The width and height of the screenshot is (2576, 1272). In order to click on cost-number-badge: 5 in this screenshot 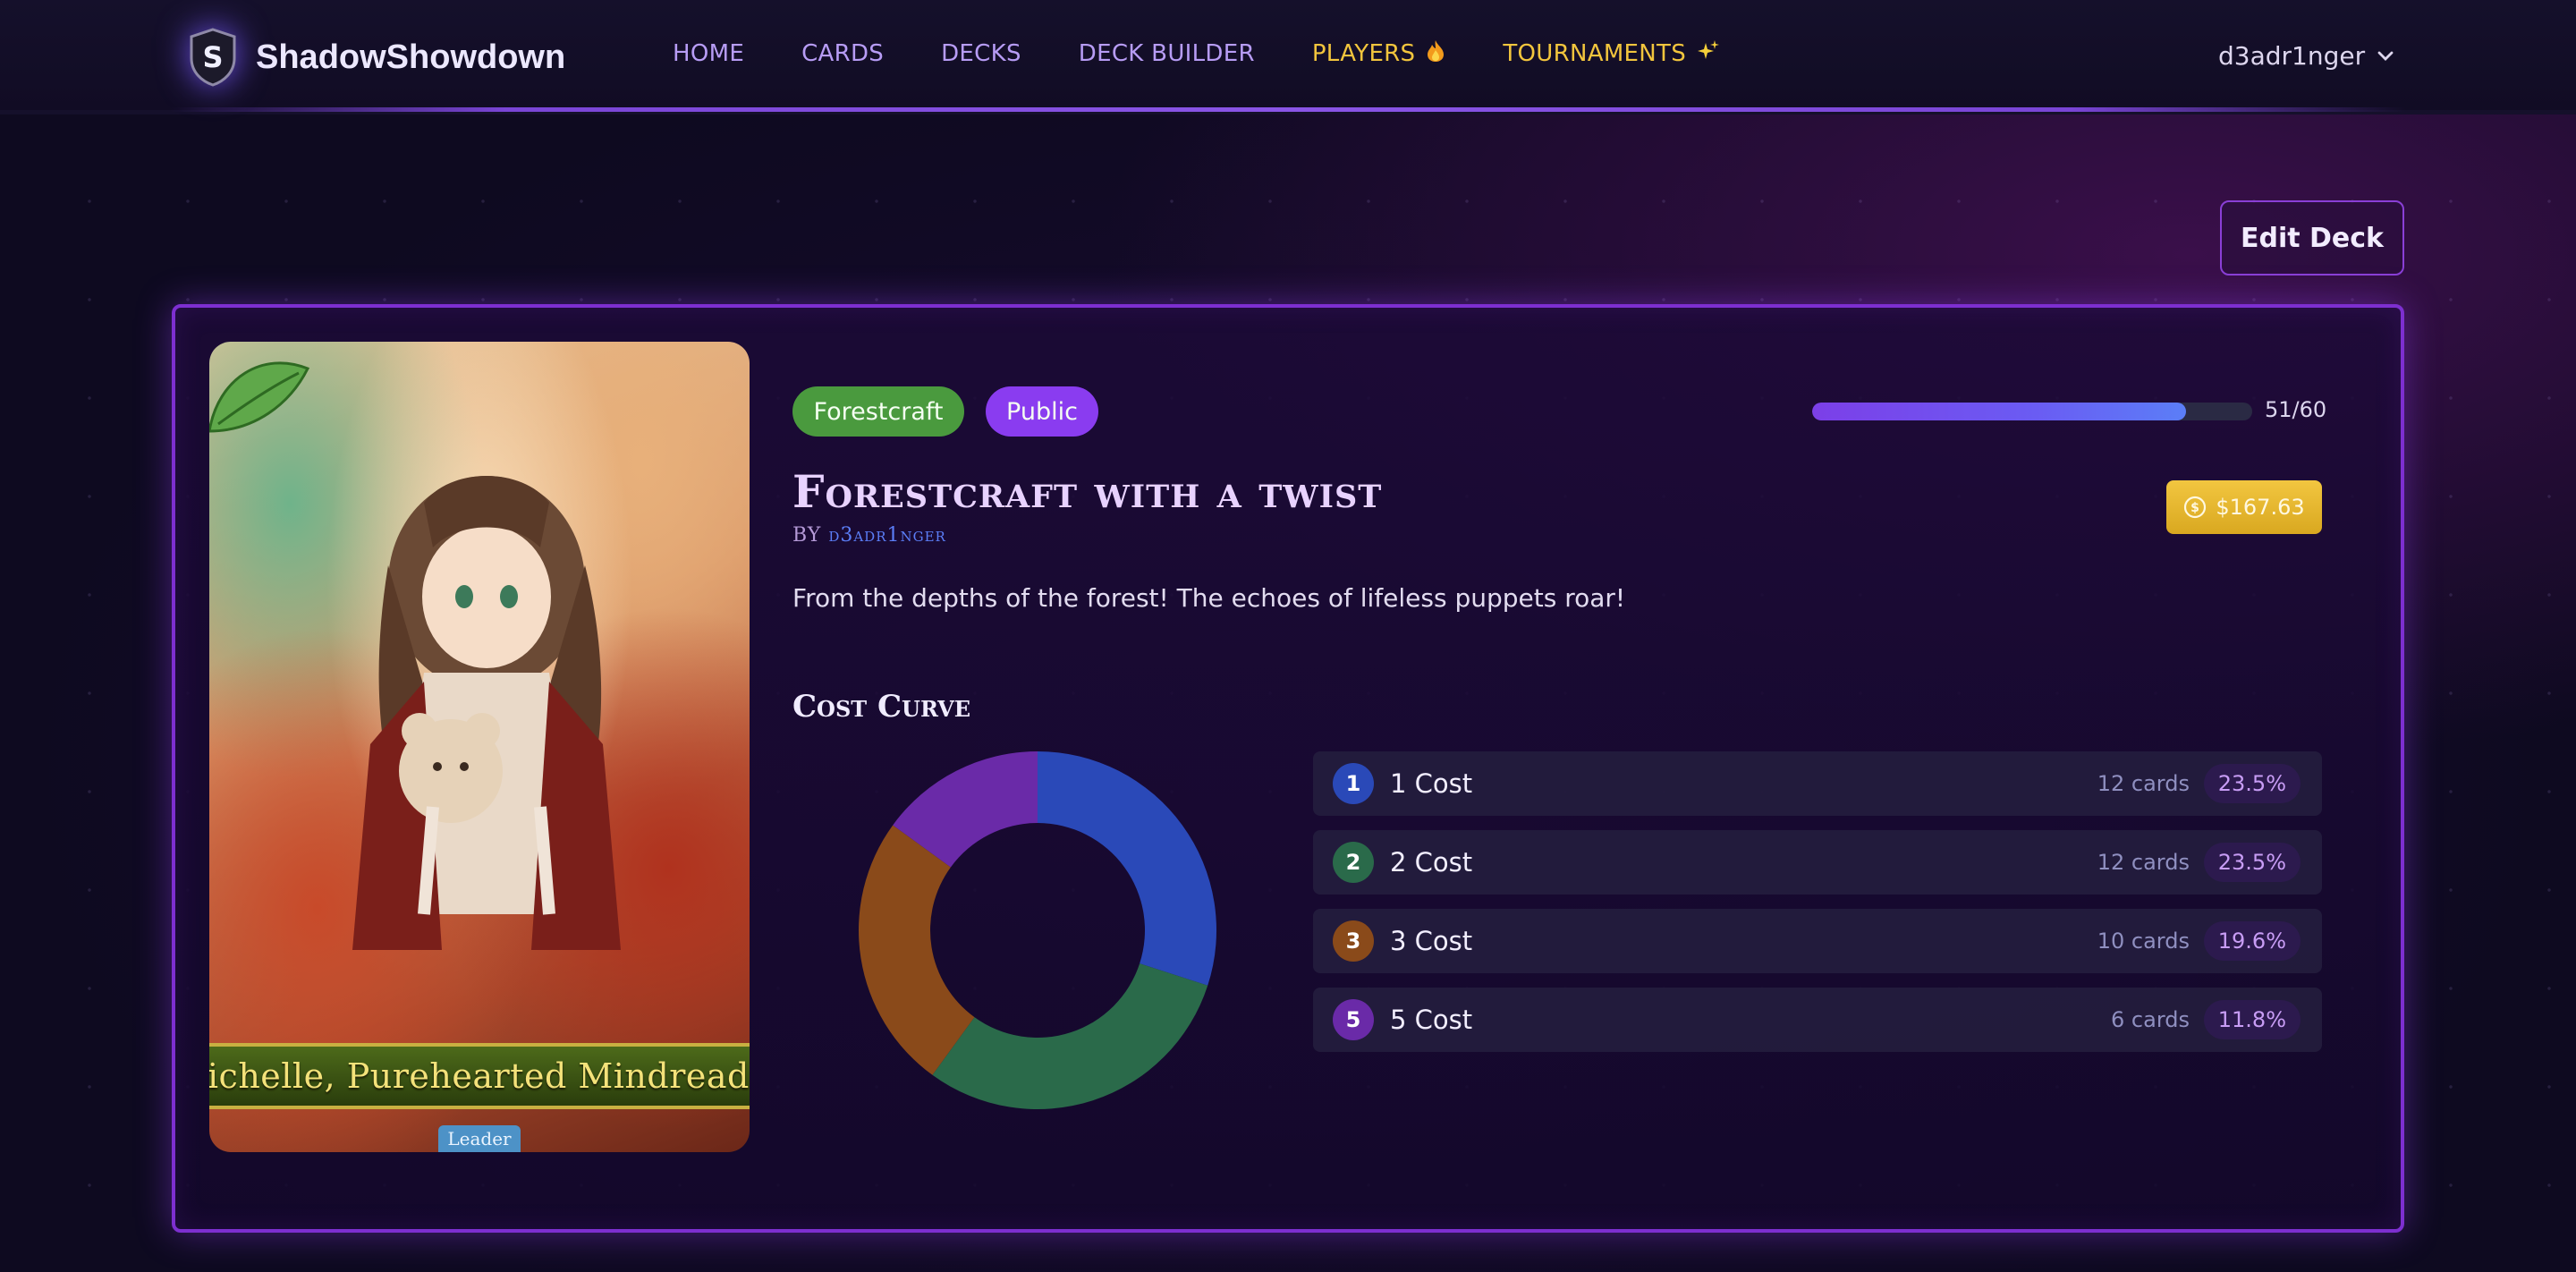, I will do `click(1353, 1019)`.